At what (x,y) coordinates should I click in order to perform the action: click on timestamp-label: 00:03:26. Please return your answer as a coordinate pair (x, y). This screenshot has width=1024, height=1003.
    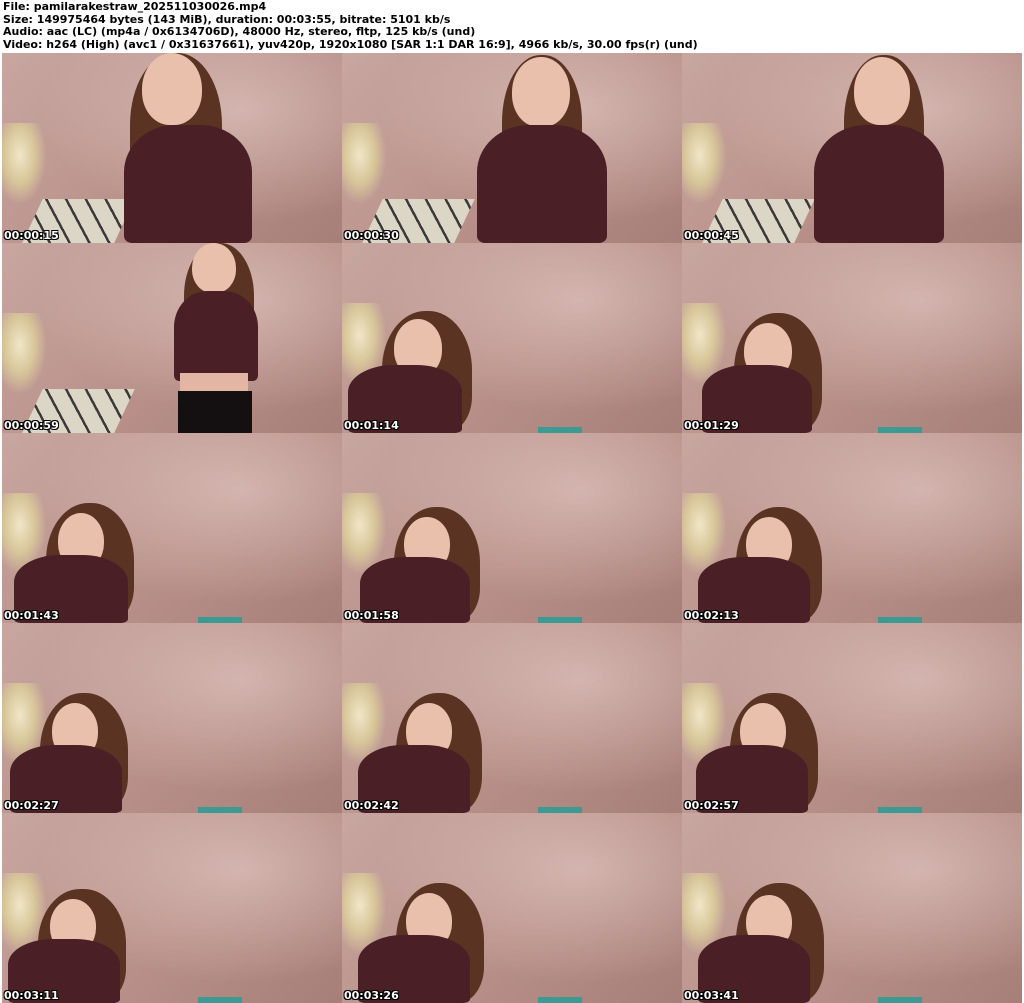
    Looking at the image, I should click on (371, 995).